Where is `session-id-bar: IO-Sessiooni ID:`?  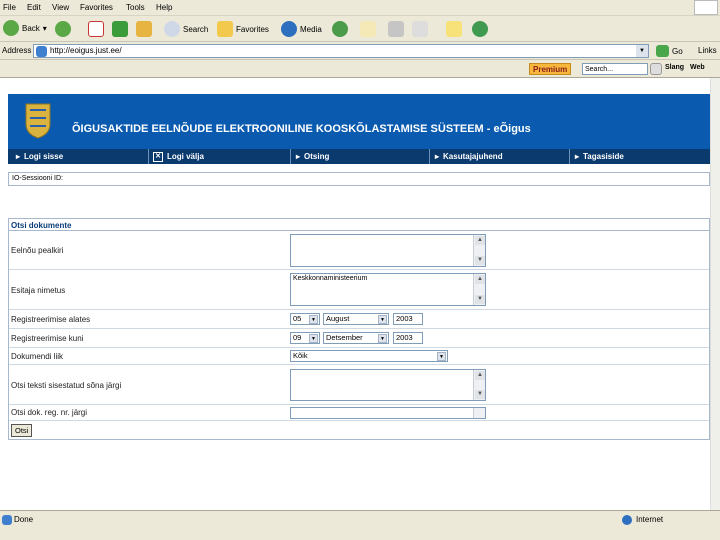
session-id-bar: IO-Sessiooni ID: is located at coordinates (359, 179).